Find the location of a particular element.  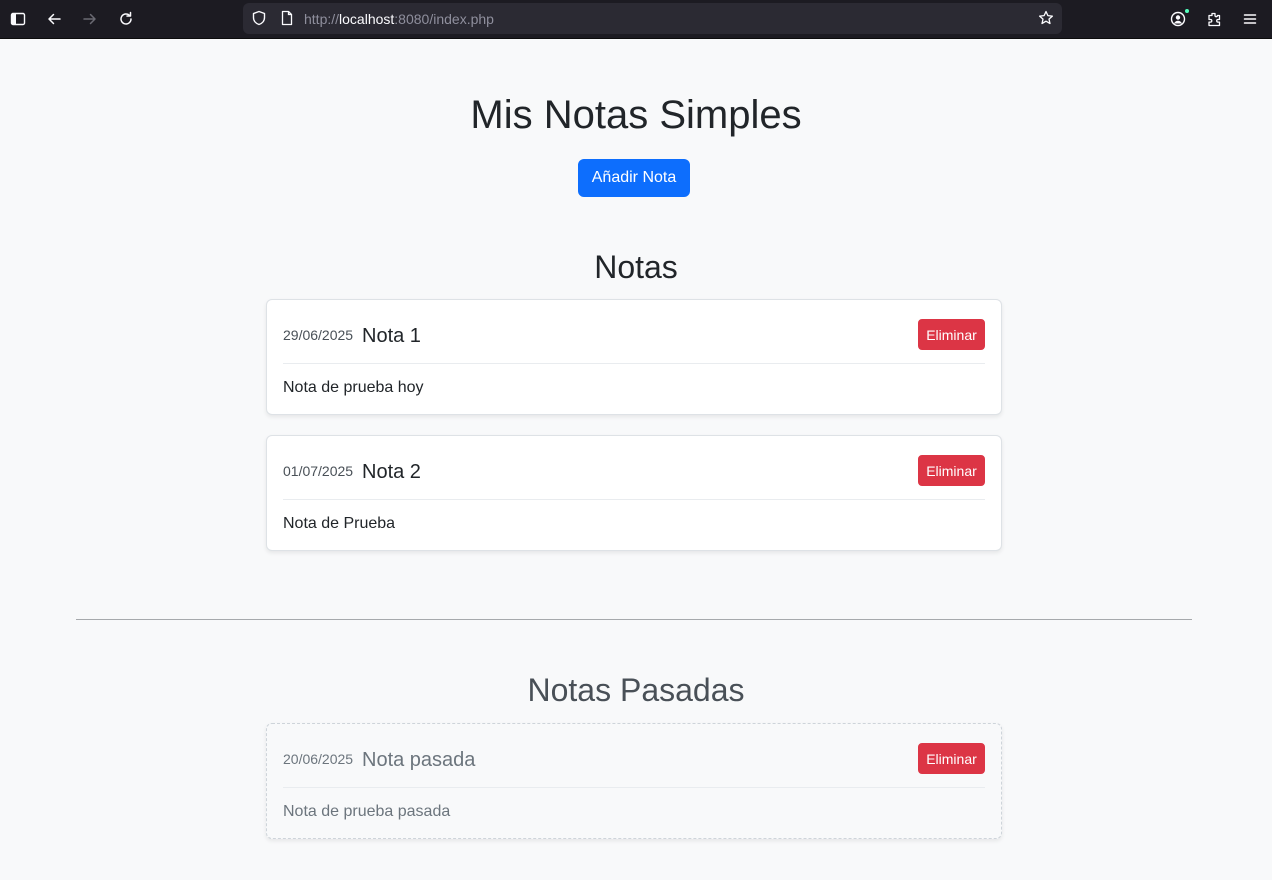

note-text: Nota de Prueba is located at coordinates (339, 523).